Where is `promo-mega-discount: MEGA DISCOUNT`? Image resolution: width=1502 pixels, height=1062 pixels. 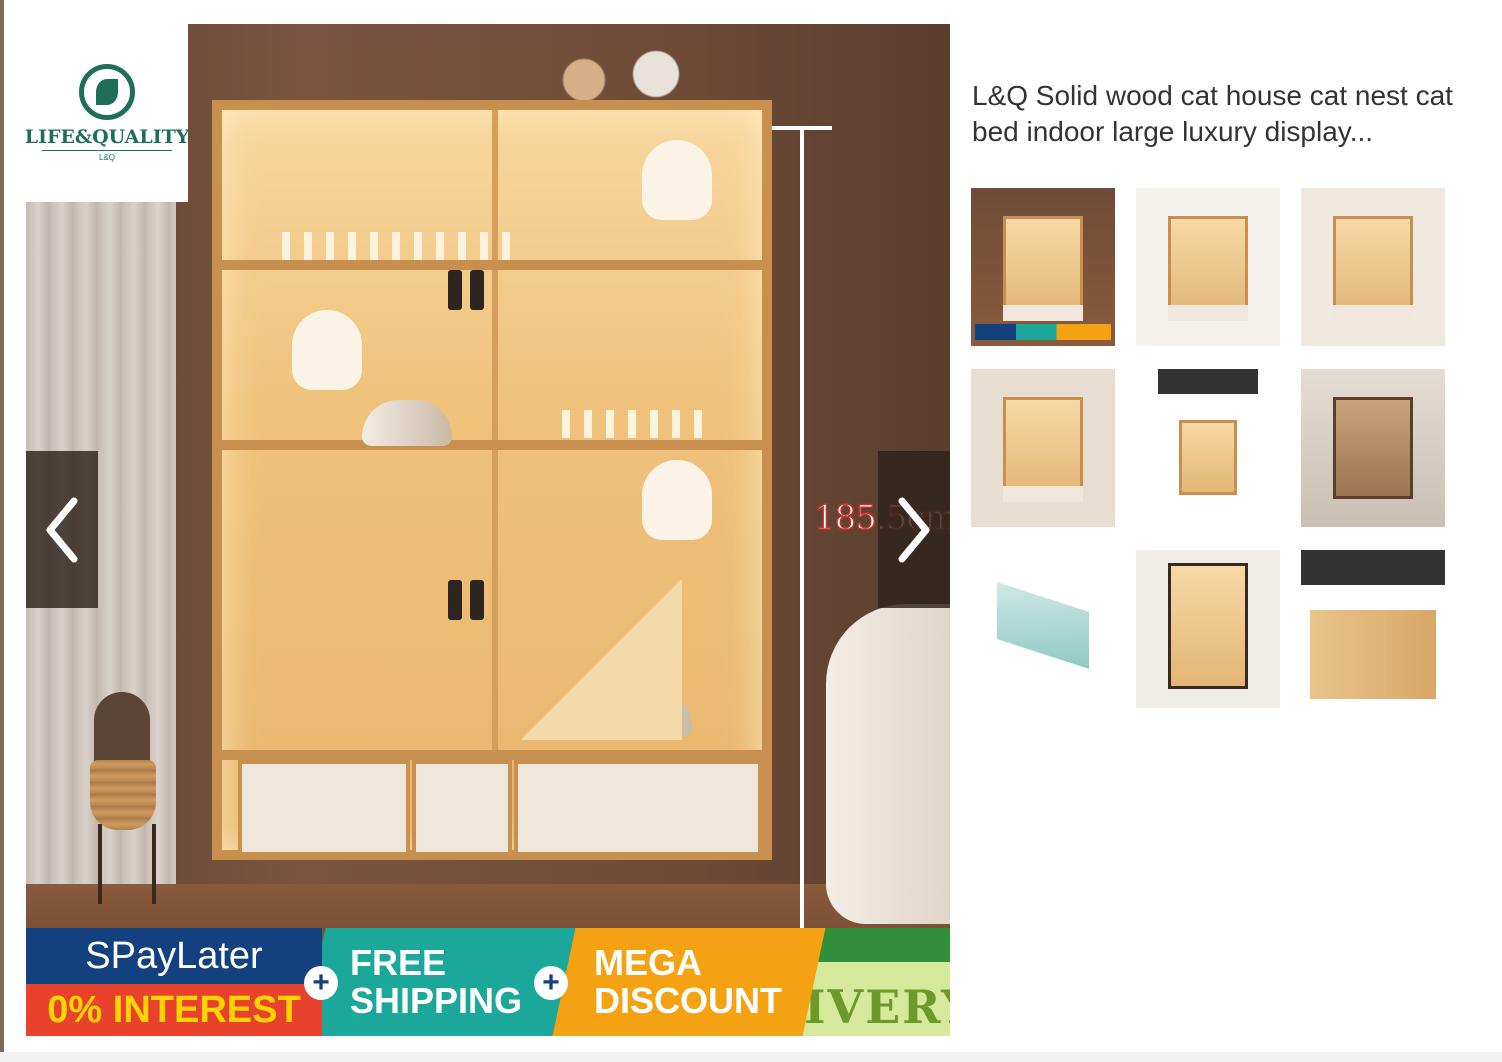 promo-mega-discount: MEGA DISCOUNT is located at coordinates (680, 982).